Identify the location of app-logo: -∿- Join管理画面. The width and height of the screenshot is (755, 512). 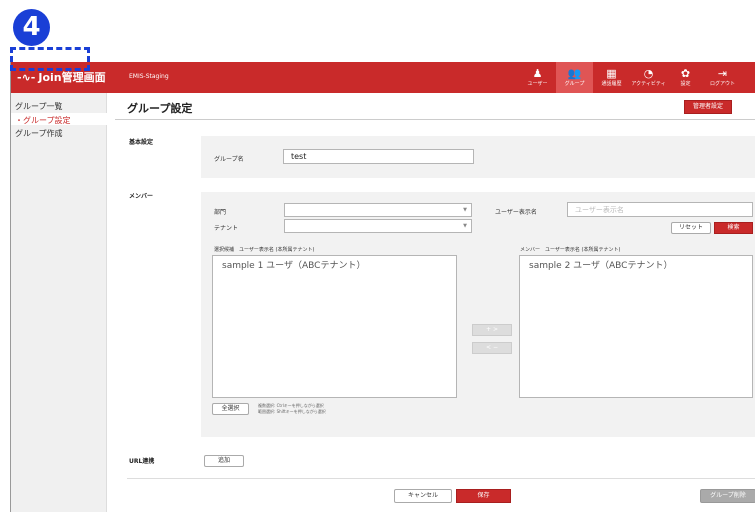
(61, 77).